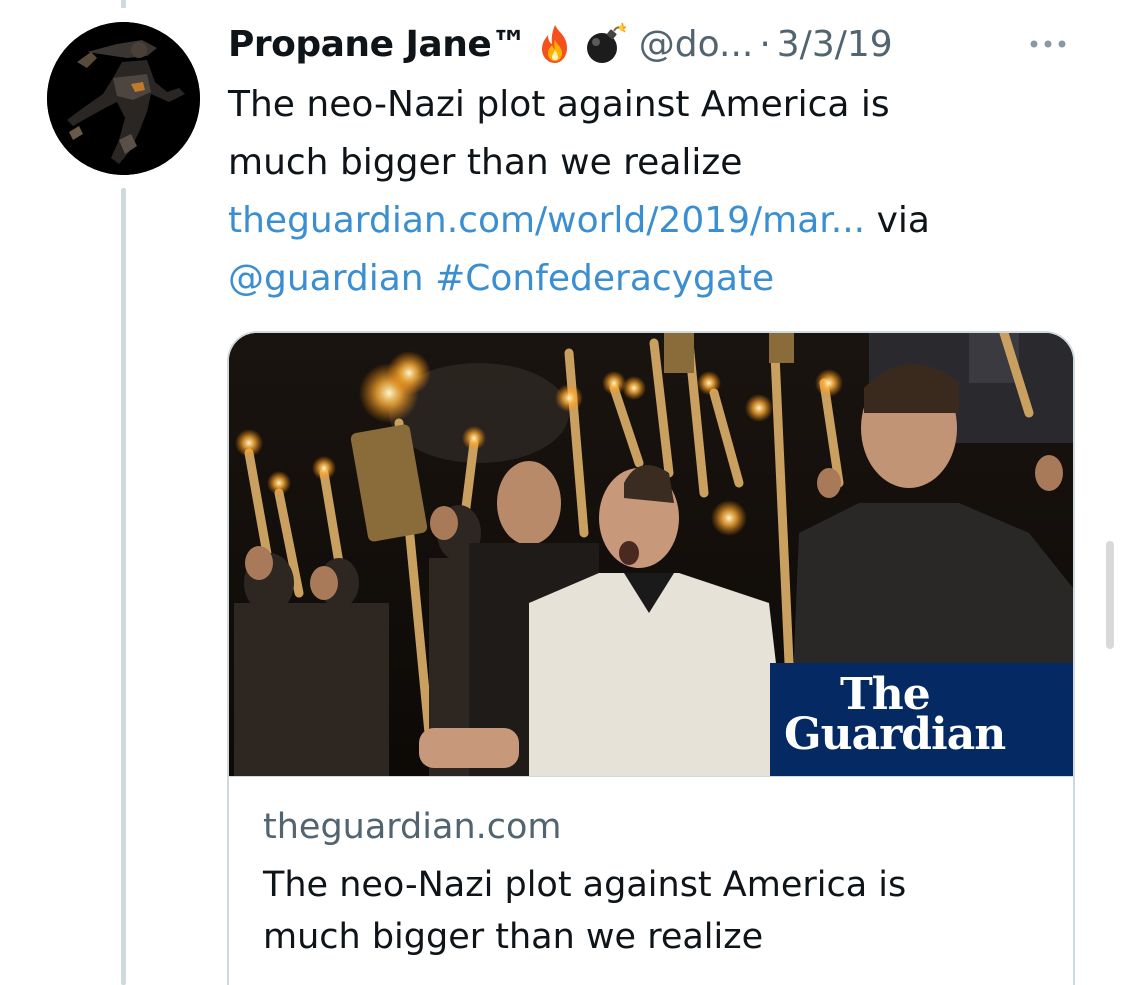  Describe the element at coordinates (123, 98) in the screenshot. I see `avatar` at that location.